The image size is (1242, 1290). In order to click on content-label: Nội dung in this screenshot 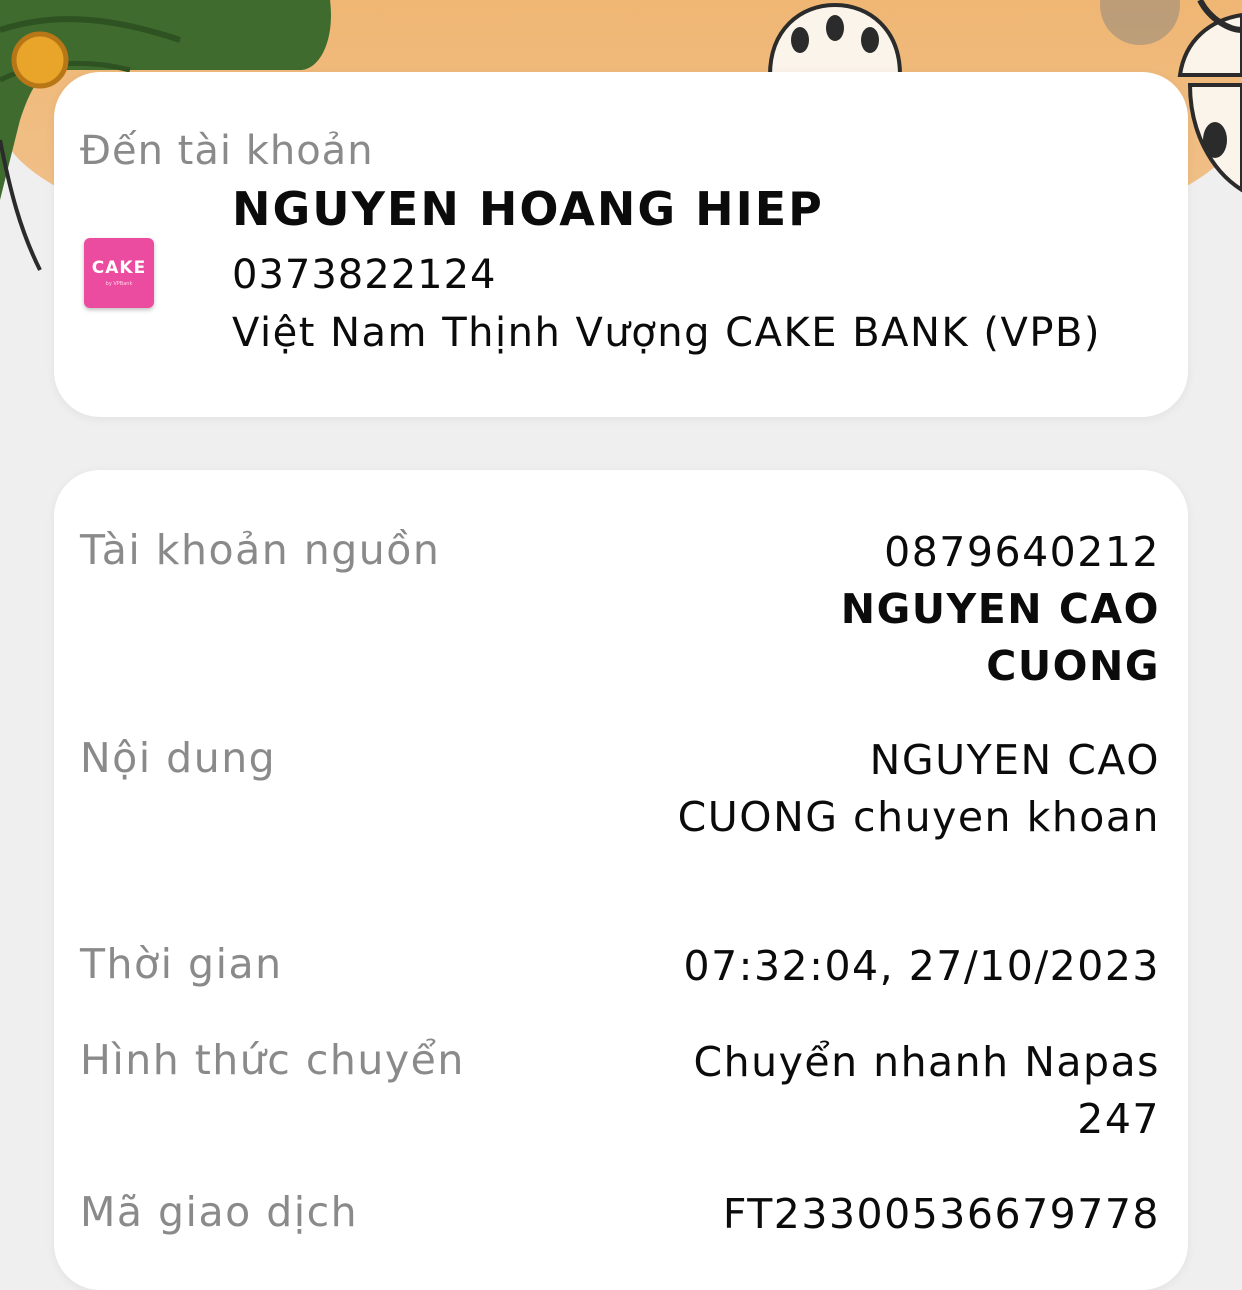, I will do `click(178, 758)`.